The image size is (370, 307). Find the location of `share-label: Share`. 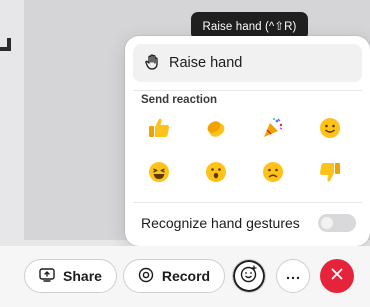

share-label: Share is located at coordinates (82, 276).